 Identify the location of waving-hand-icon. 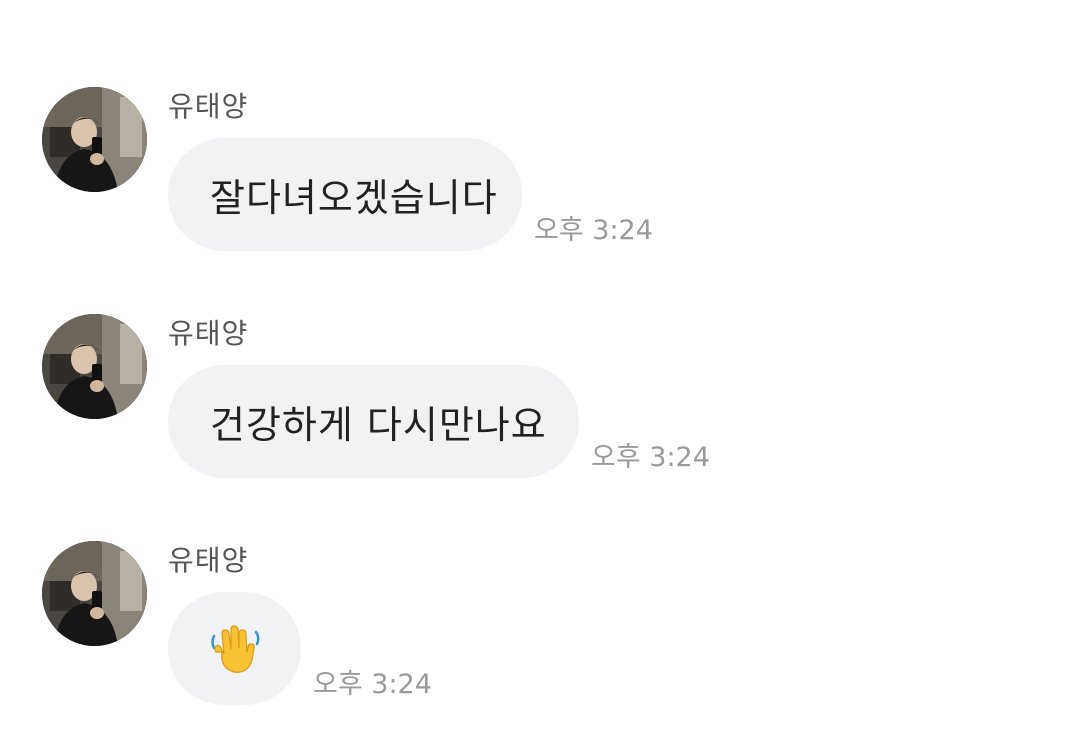
(235, 649).